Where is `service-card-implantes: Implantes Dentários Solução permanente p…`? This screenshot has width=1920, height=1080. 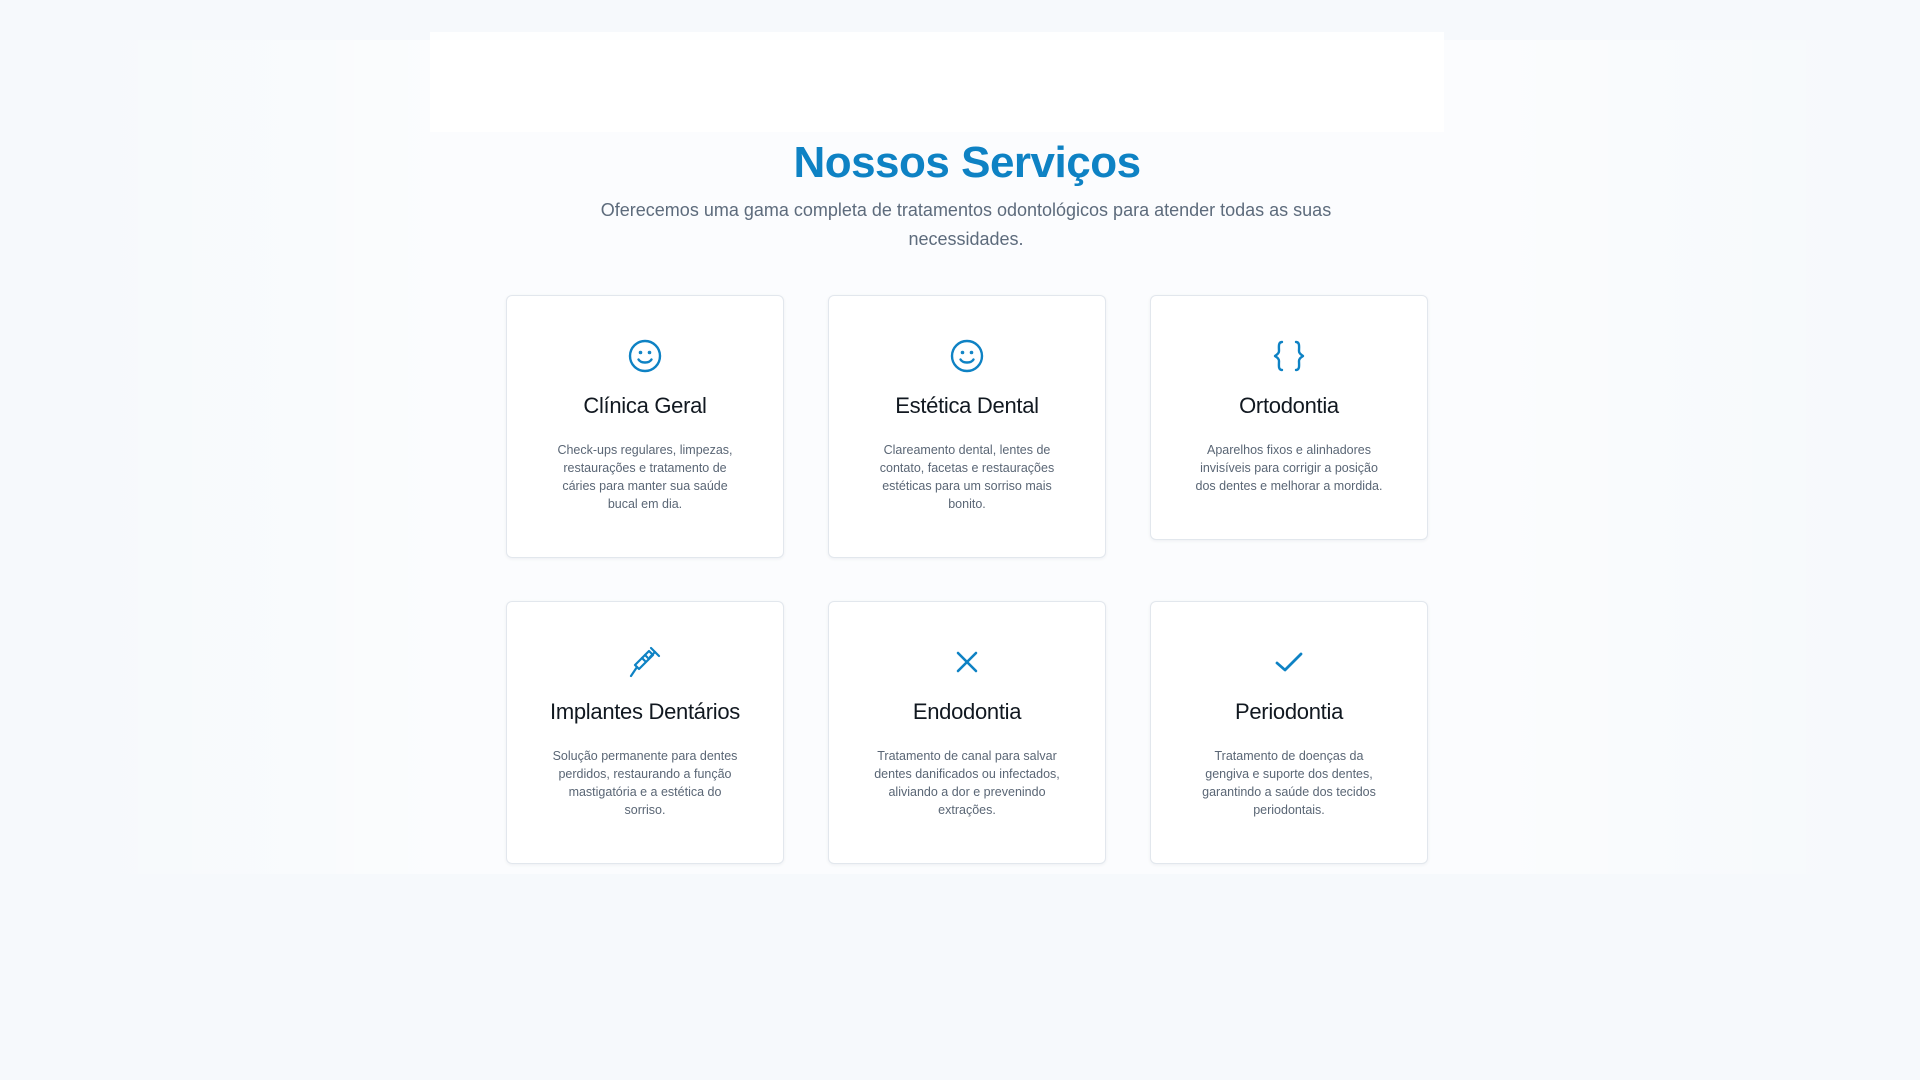
service-card-implantes: Implantes Dentários Solução permanente p… is located at coordinates (645, 732).